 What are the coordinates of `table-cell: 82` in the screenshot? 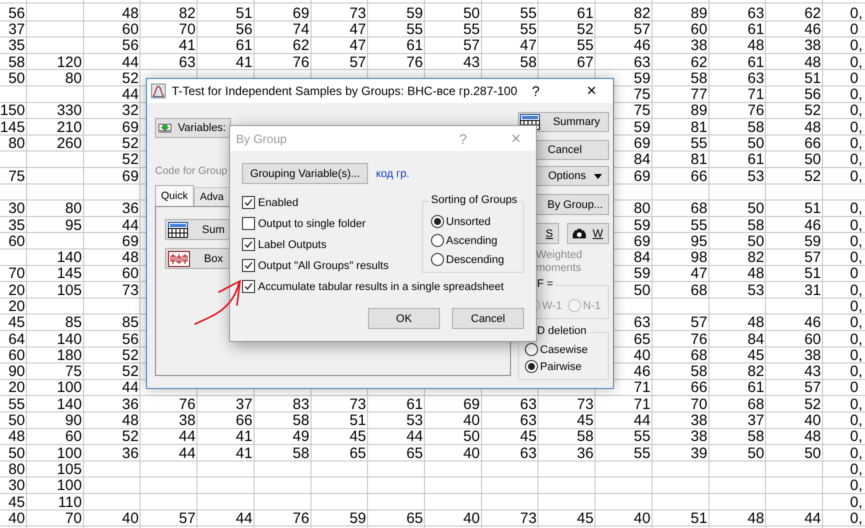 It's located at (187, 13).